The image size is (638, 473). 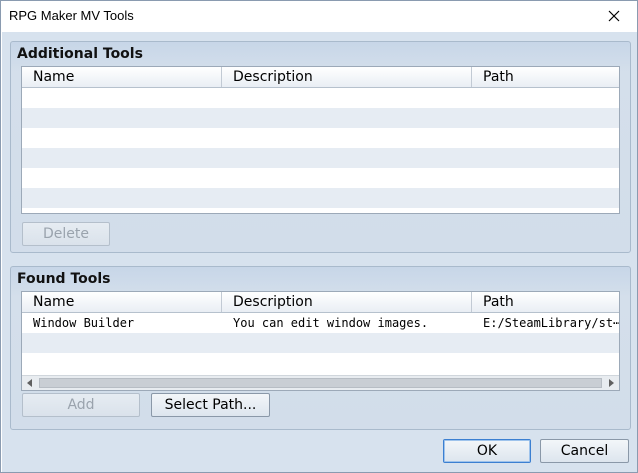 What do you see at coordinates (319, 16) in the screenshot?
I see `title-bar: RPG Maker MV Tools` at bounding box center [319, 16].